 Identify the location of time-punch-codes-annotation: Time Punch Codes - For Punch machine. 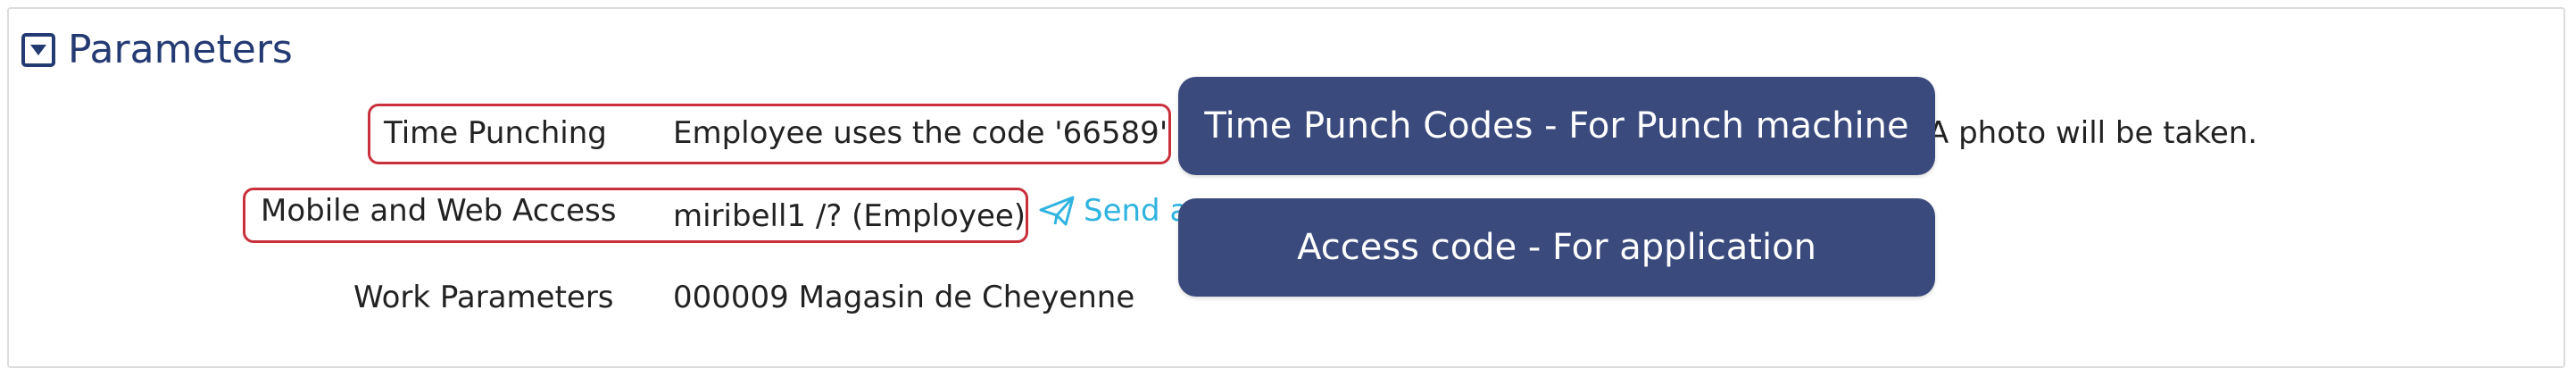
(1556, 126).